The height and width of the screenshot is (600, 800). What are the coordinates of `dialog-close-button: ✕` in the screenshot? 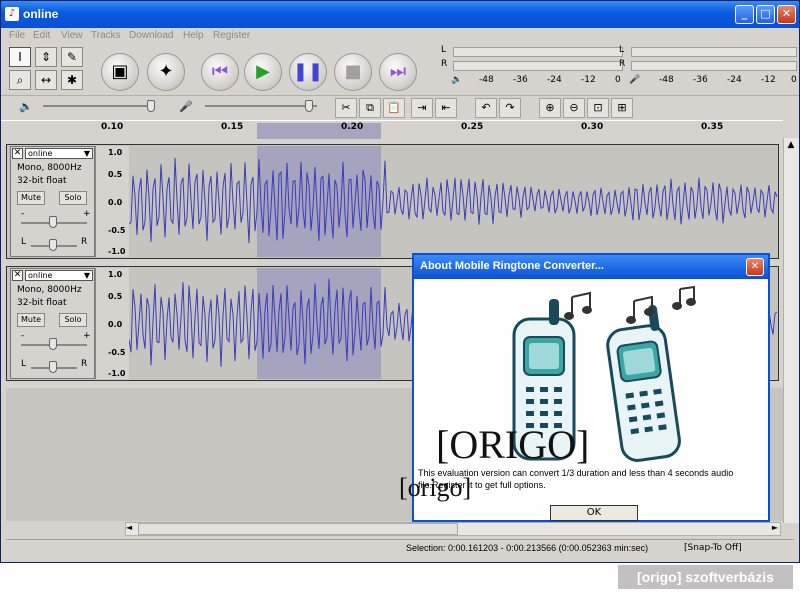 It's located at (755, 267).